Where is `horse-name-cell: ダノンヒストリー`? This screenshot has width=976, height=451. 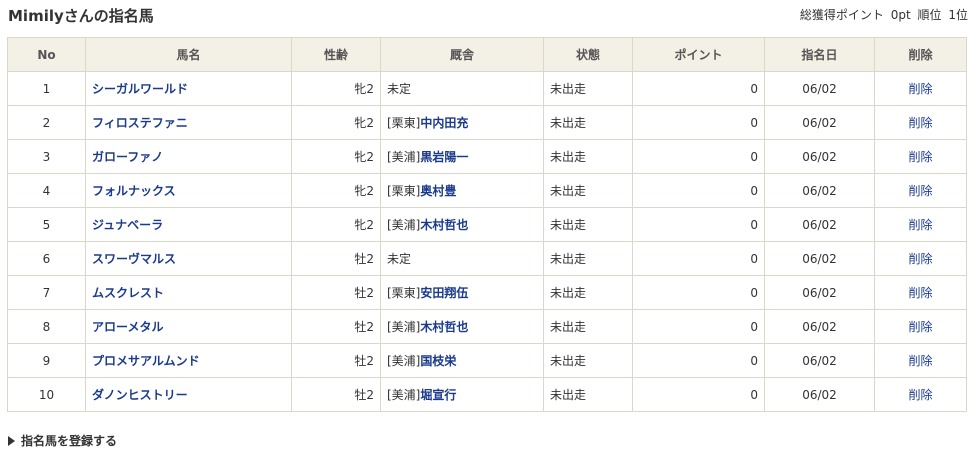 horse-name-cell: ダノンヒストリー is located at coordinates (188, 394).